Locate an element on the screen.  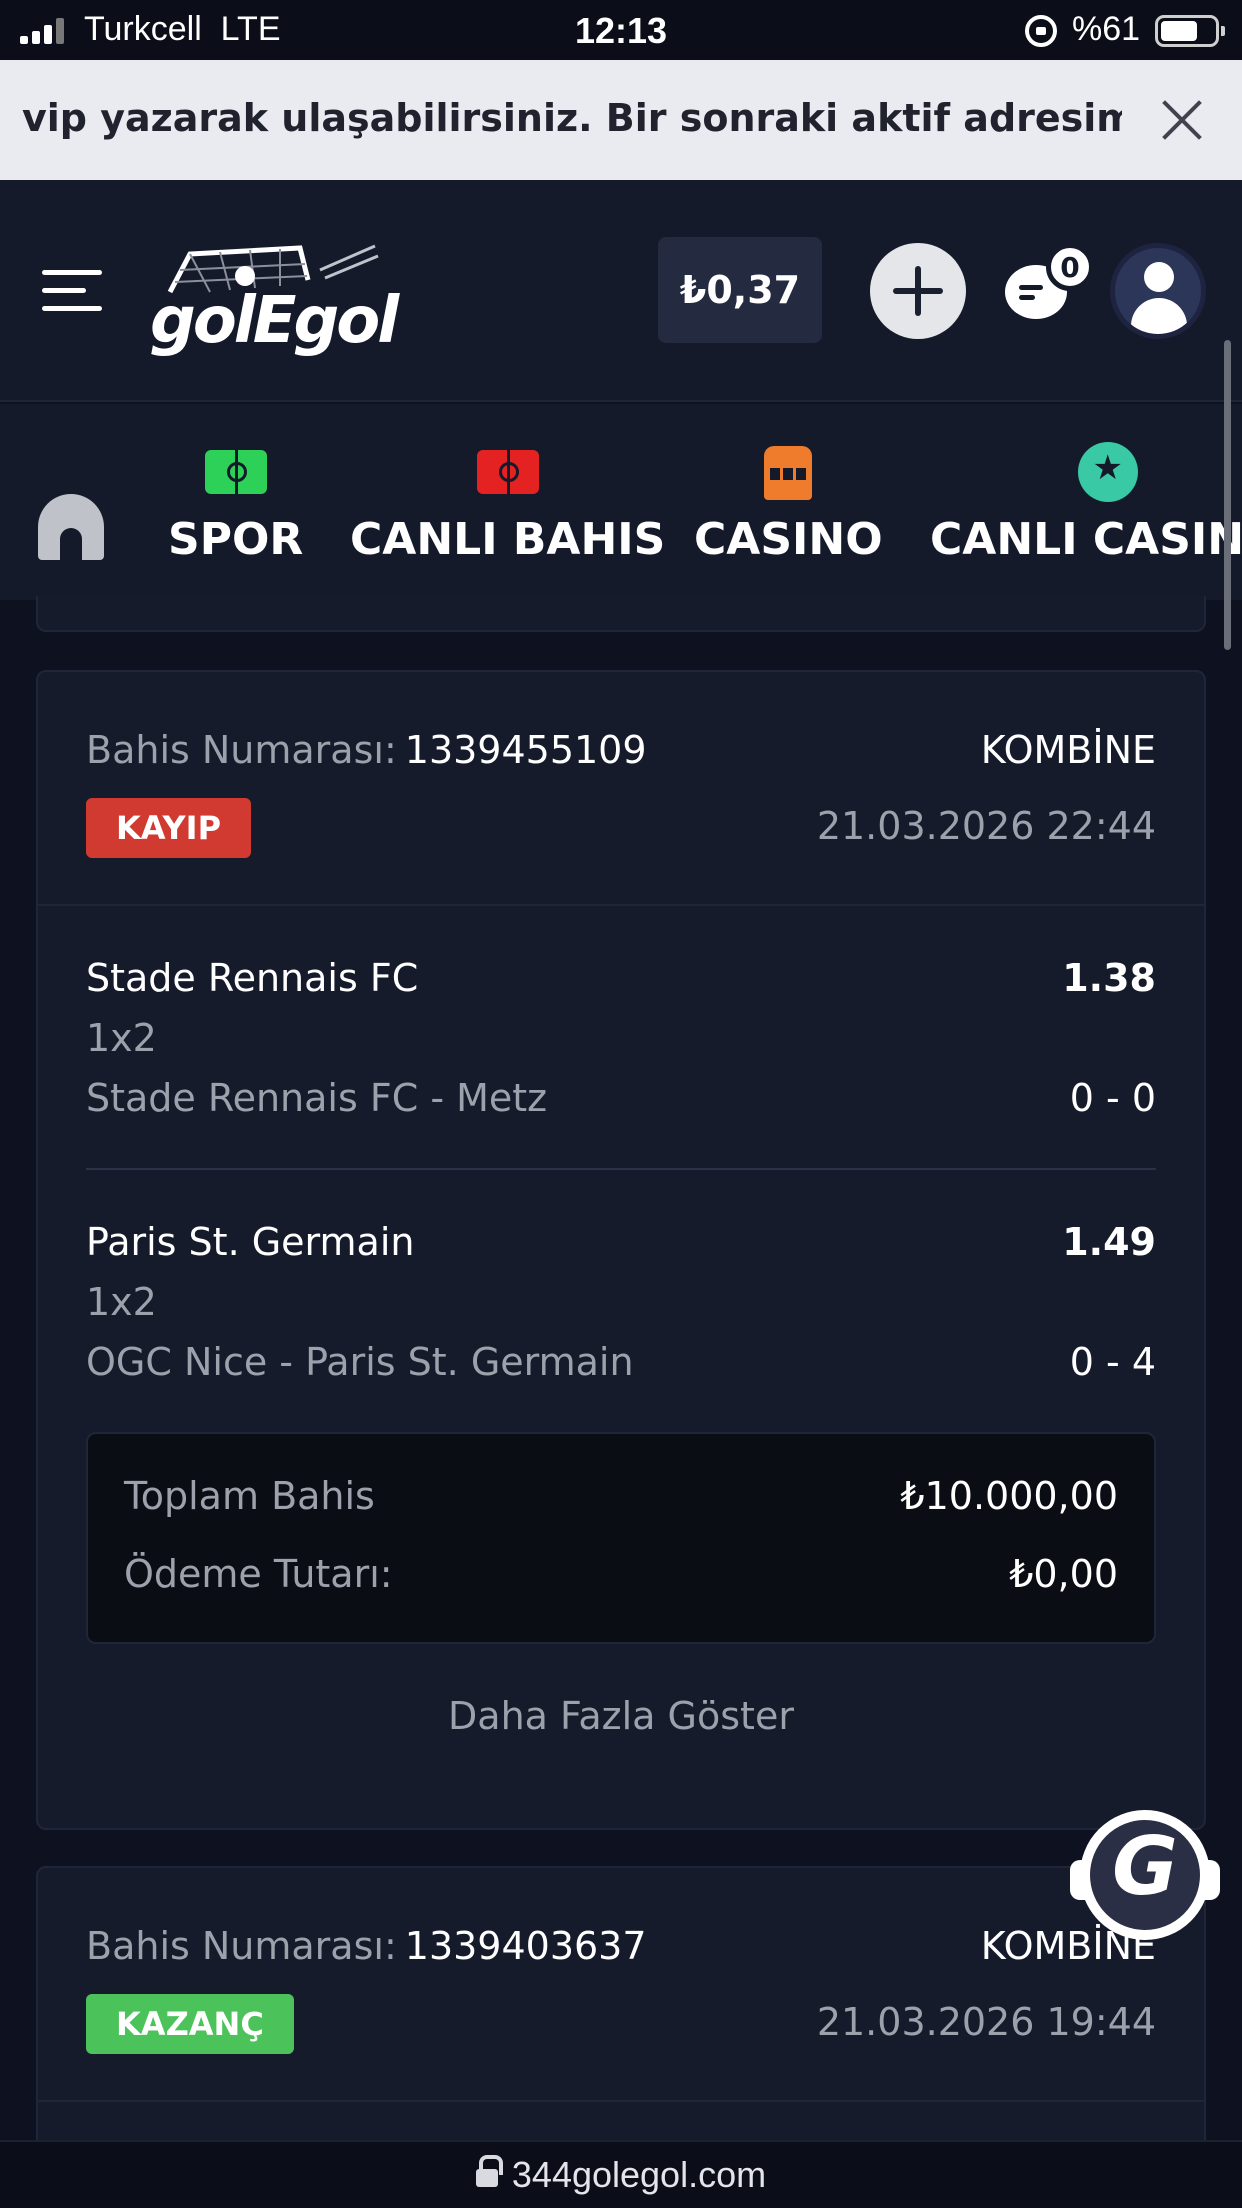
bet-date: 21.03.2026 19:44 is located at coordinates (986, 2022).